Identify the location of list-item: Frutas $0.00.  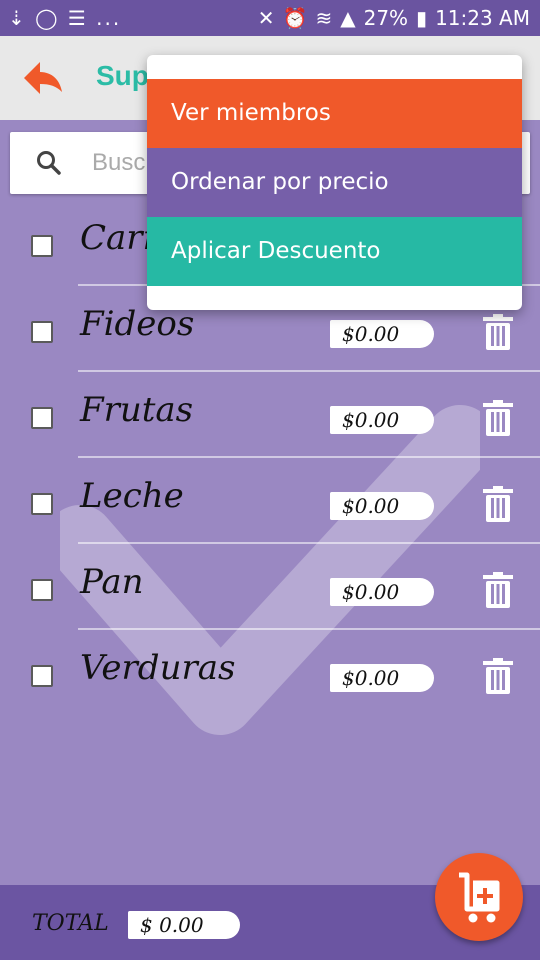
(270, 415).